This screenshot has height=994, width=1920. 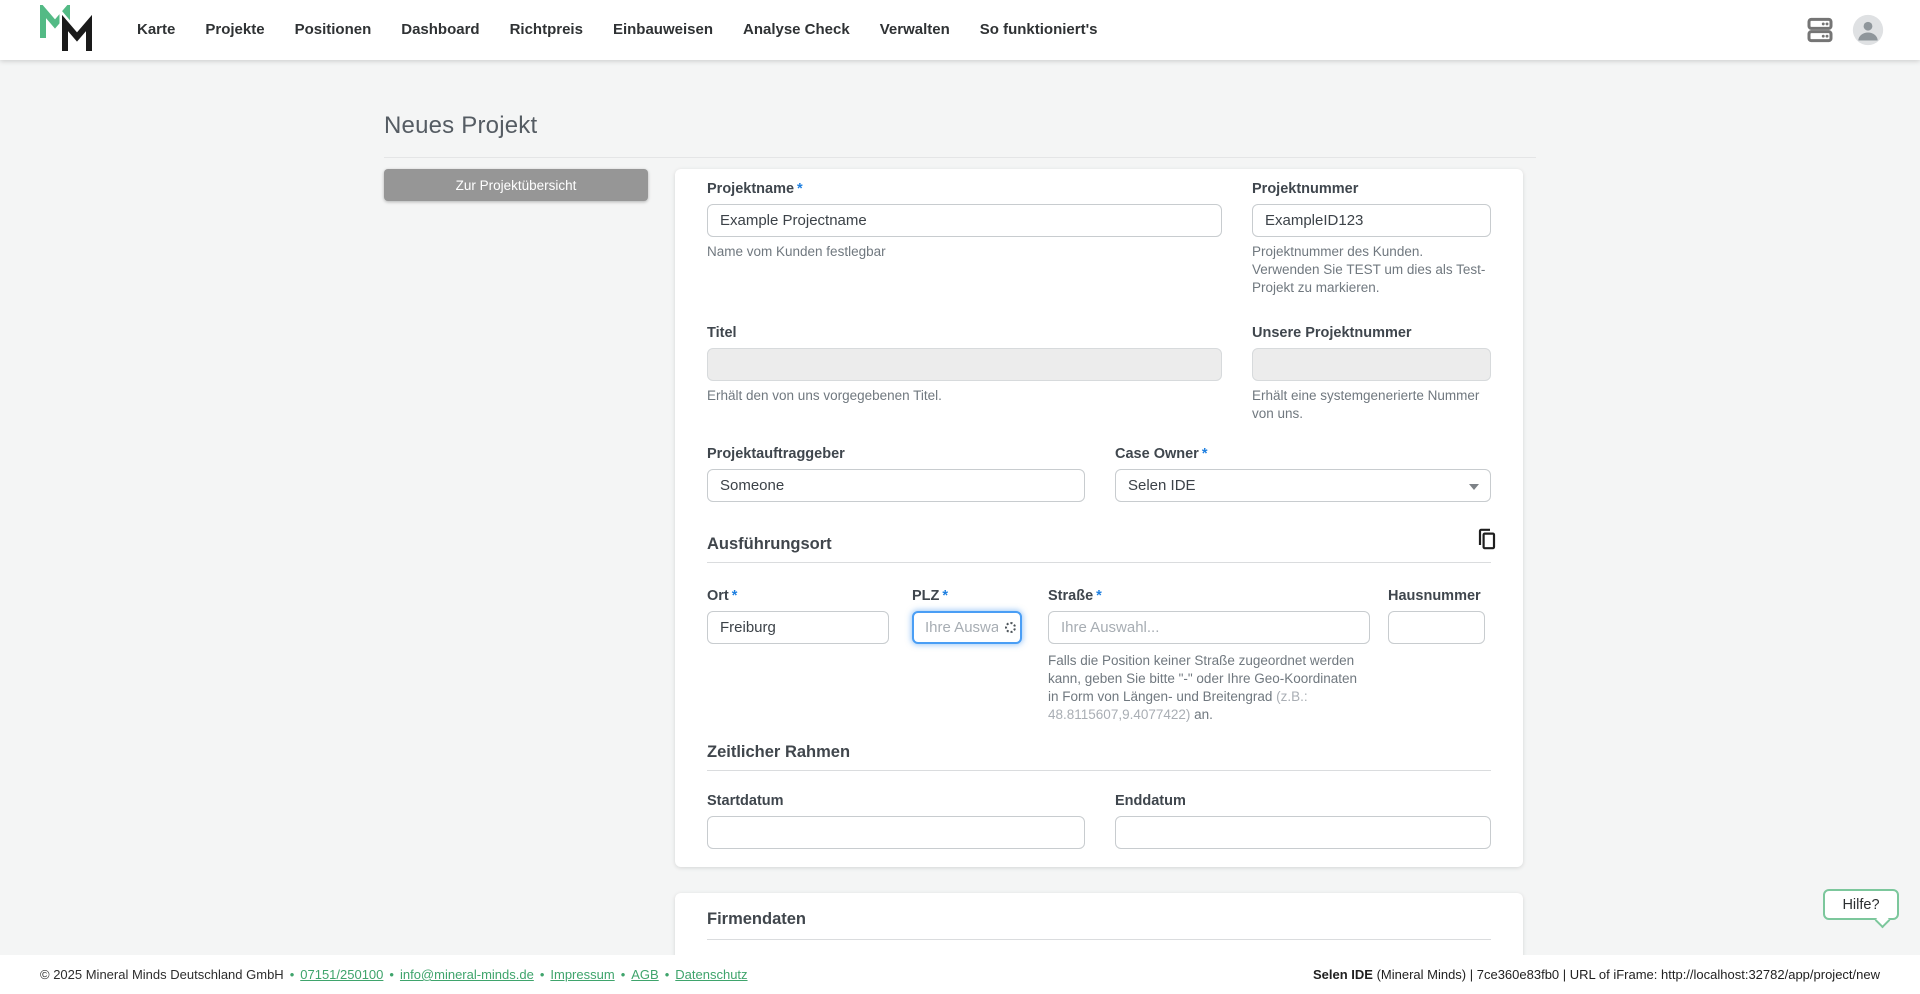 I want to click on field-projektname: Projektname* Name vom Kunden festlegbar, so click(x=964, y=221).